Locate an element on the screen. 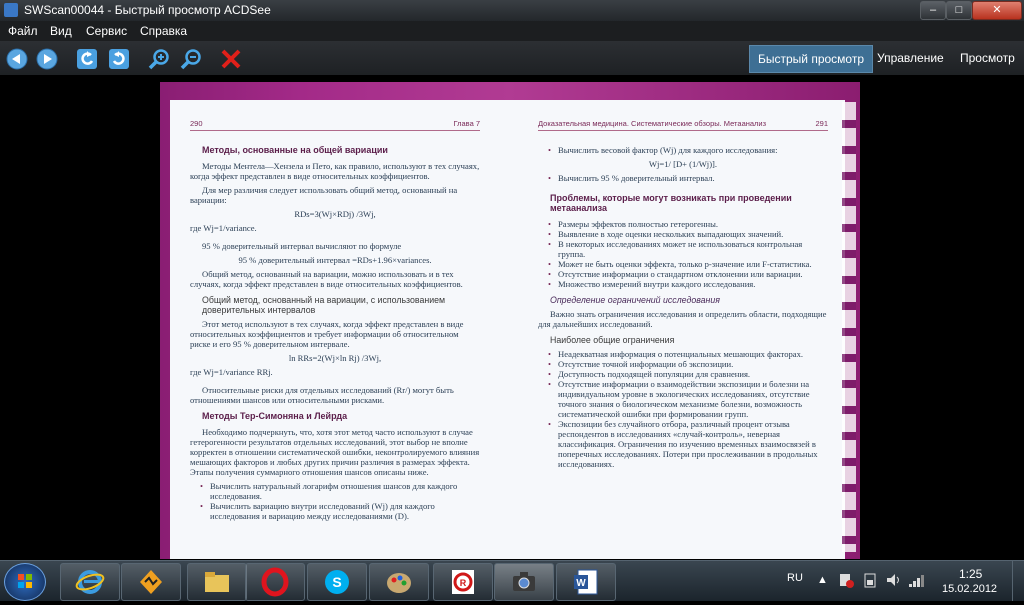 This screenshot has height=605, width=1024. back-icon is located at coordinates (17, 59).